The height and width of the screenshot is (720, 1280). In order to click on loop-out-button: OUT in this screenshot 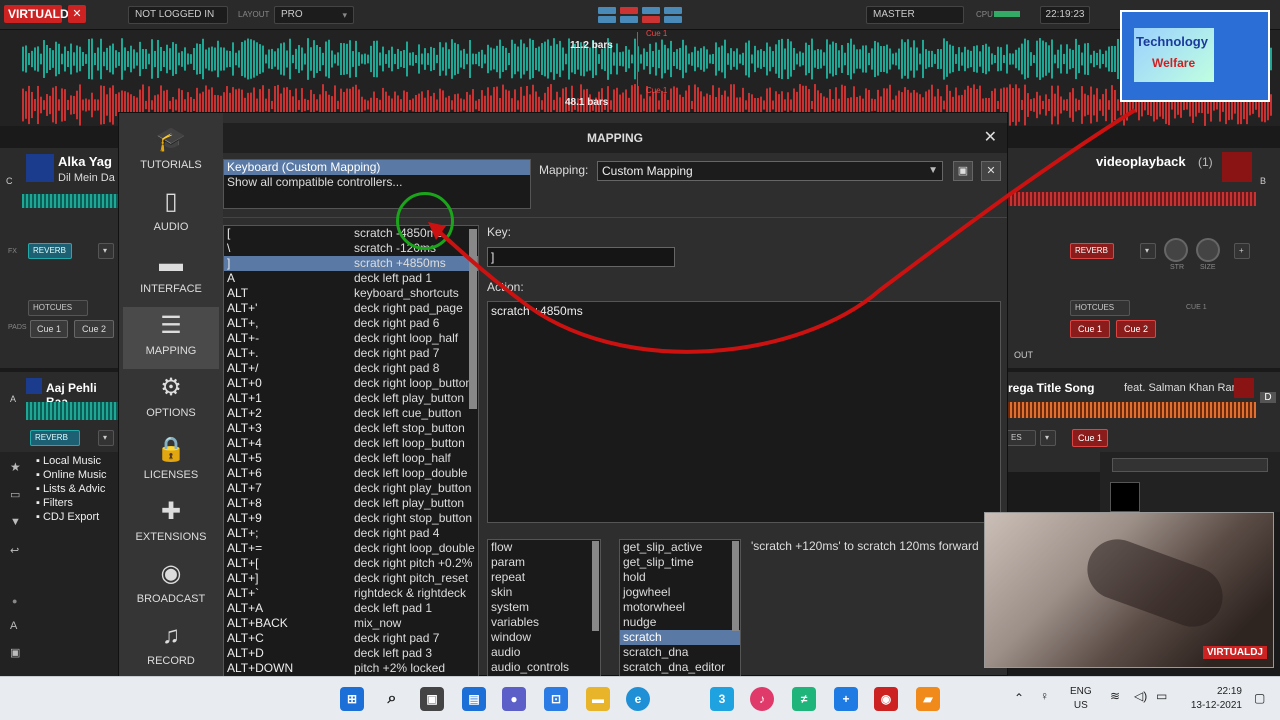, I will do `click(1023, 355)`.